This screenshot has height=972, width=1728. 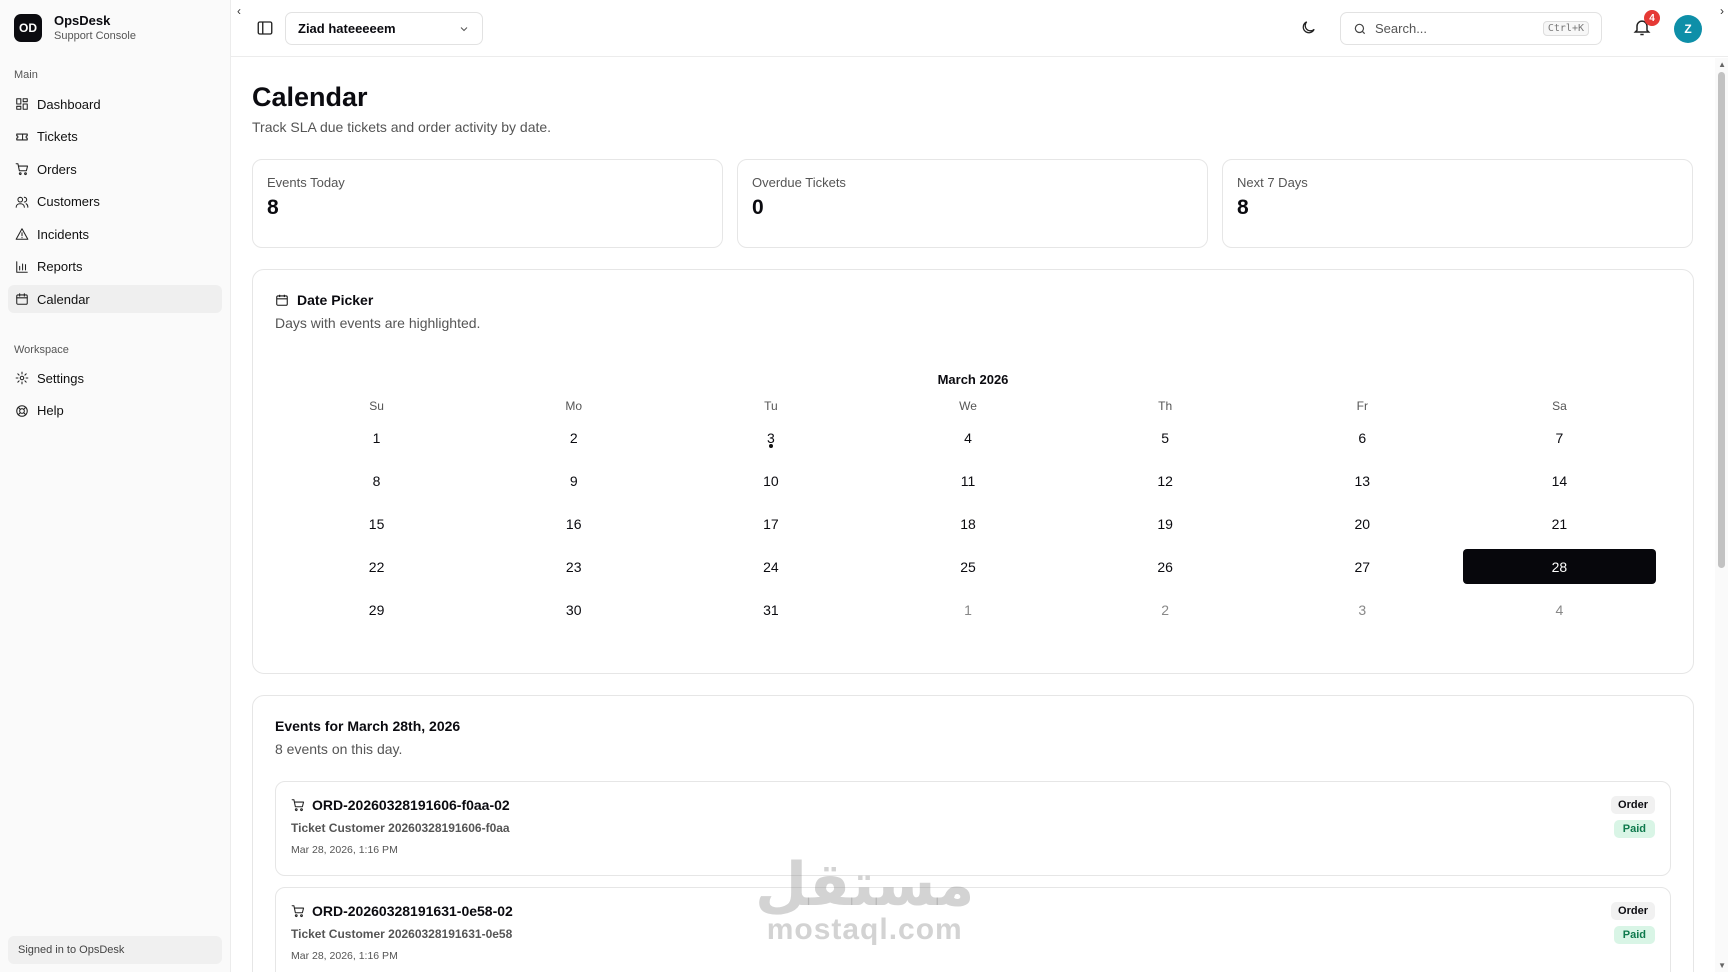 I want to click on calendar-day: 17, so click(x=770, y=523).